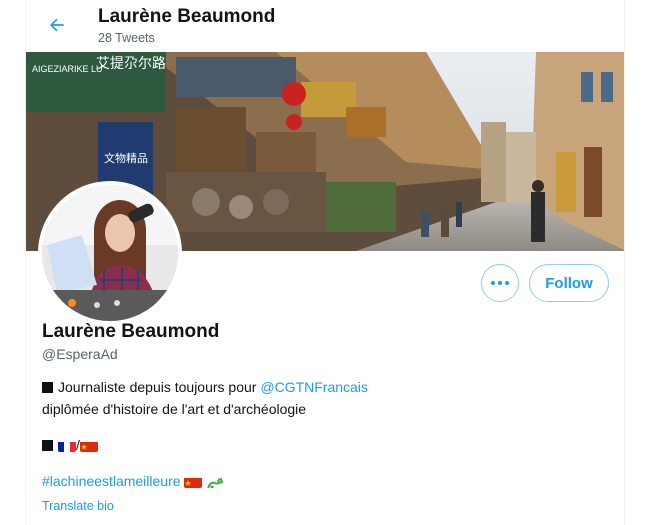 Image resolution: width=650 pixels, height=525 pixels. I want to click on avatar, so click(110, 253).